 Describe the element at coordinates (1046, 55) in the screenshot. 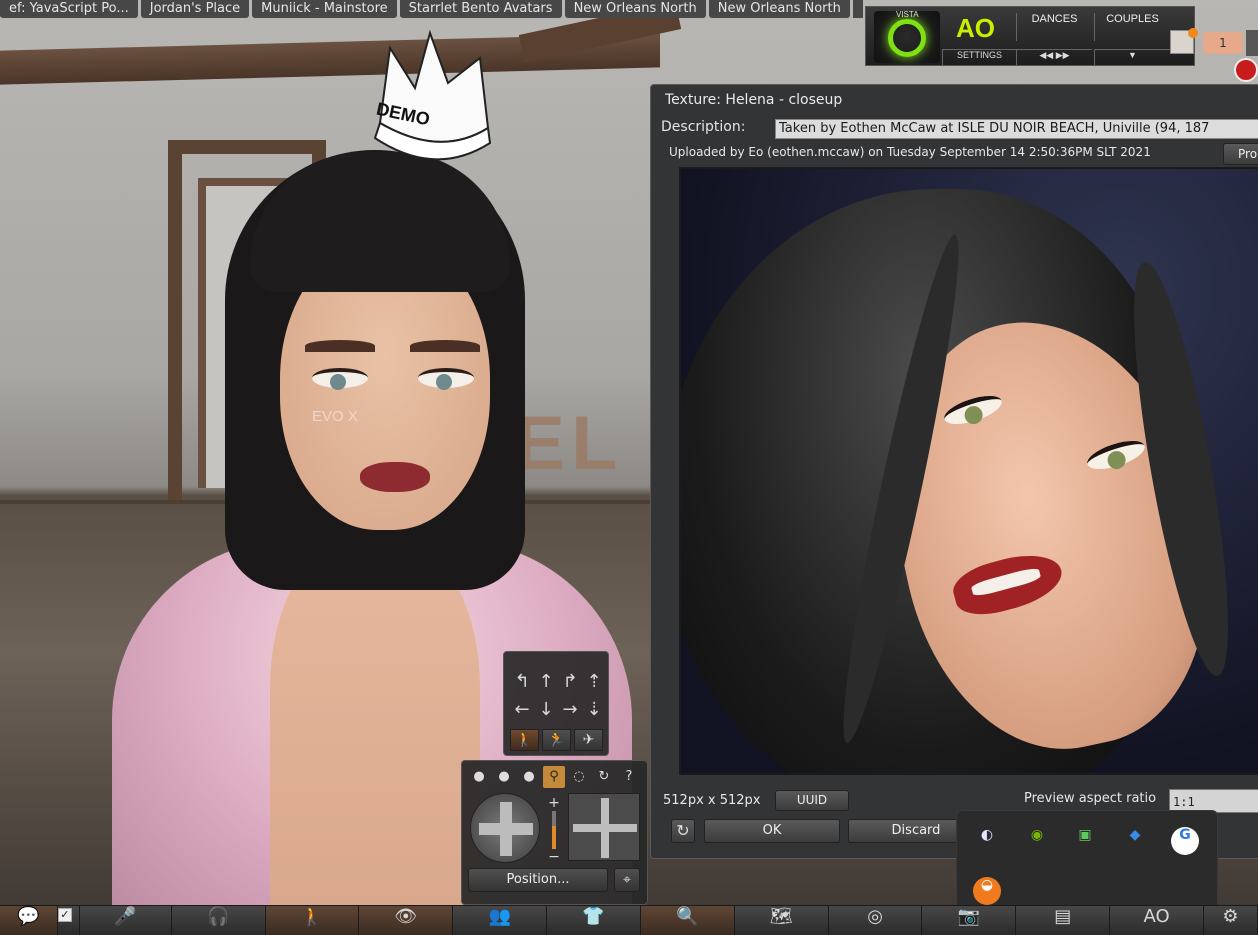

I see `rewind-icon: ◀◀` at that location.